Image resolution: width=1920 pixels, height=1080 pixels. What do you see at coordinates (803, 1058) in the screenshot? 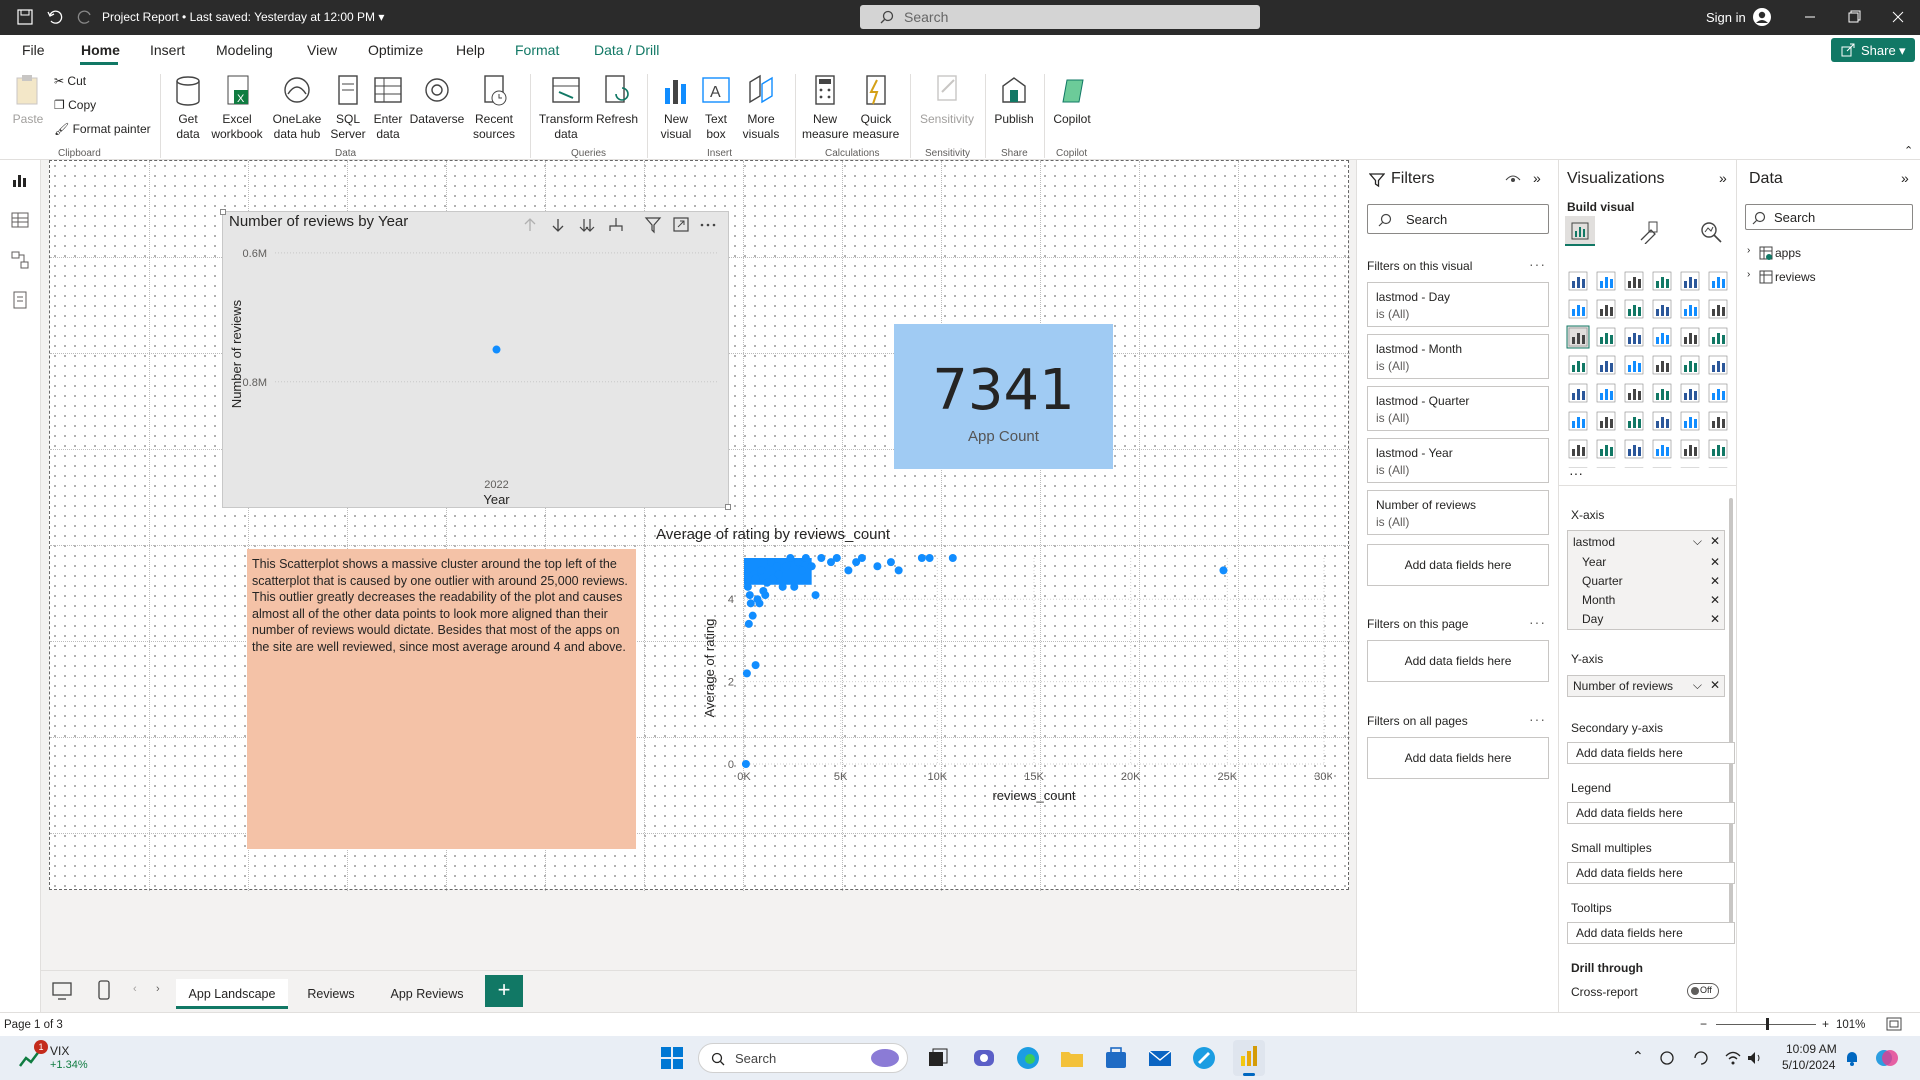
I see `taskbar-search: Search` at bounding box center [803, 1058].